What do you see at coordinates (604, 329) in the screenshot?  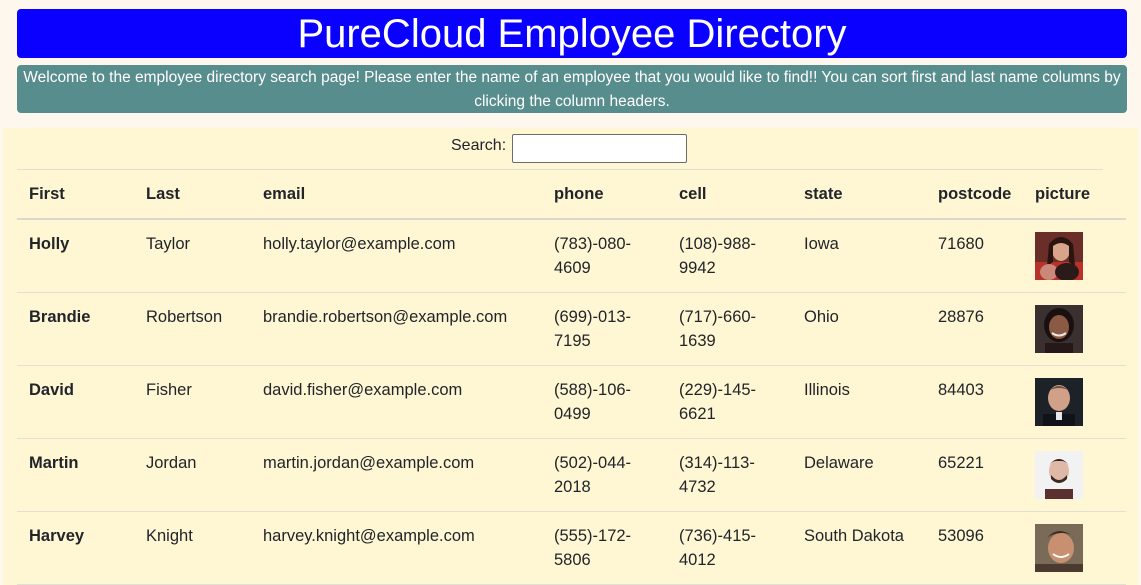 I see `phone-cell: (699)-013-7195` at bounding box center [604, 329].